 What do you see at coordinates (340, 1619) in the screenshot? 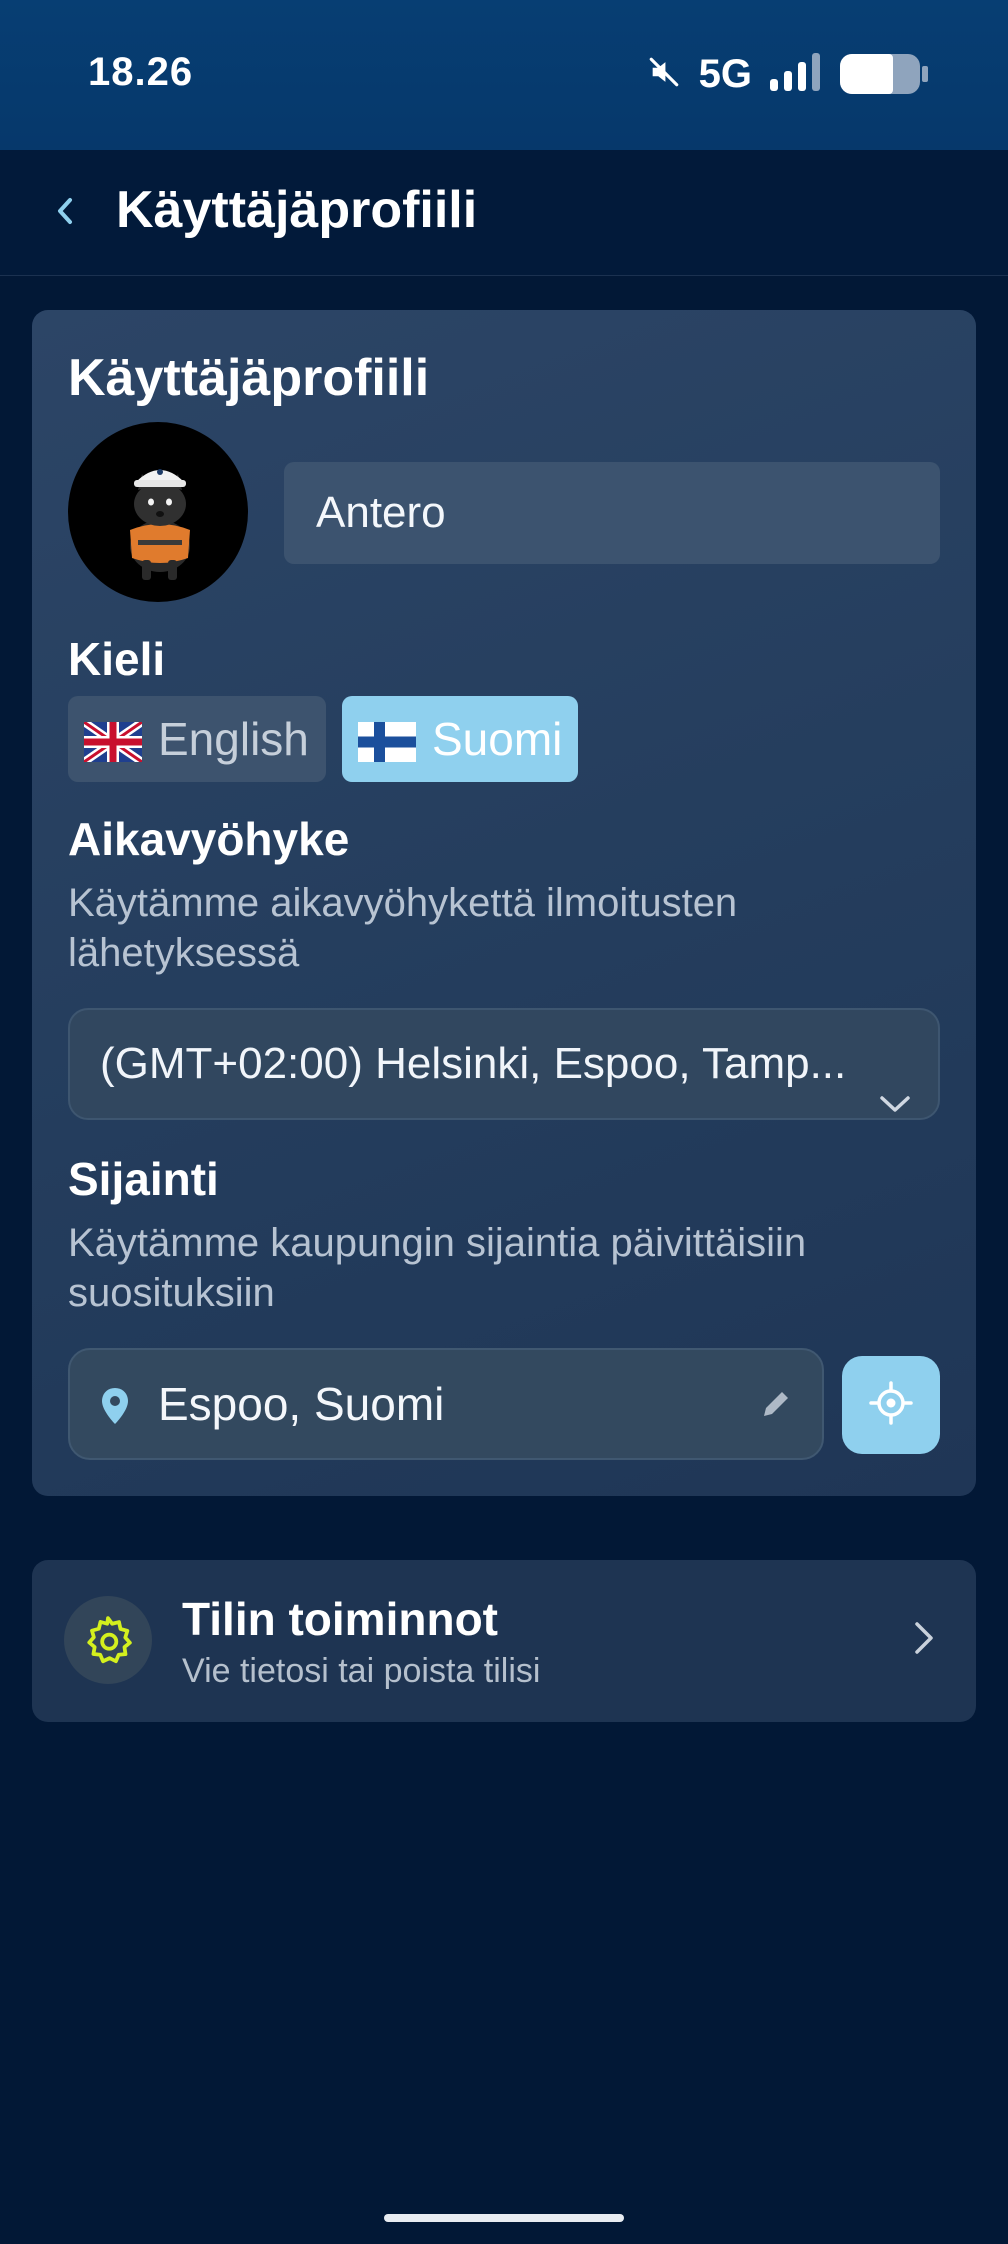
I see `account-actions-title: Tilin toiminnot` at bounding box center [340, 1619].